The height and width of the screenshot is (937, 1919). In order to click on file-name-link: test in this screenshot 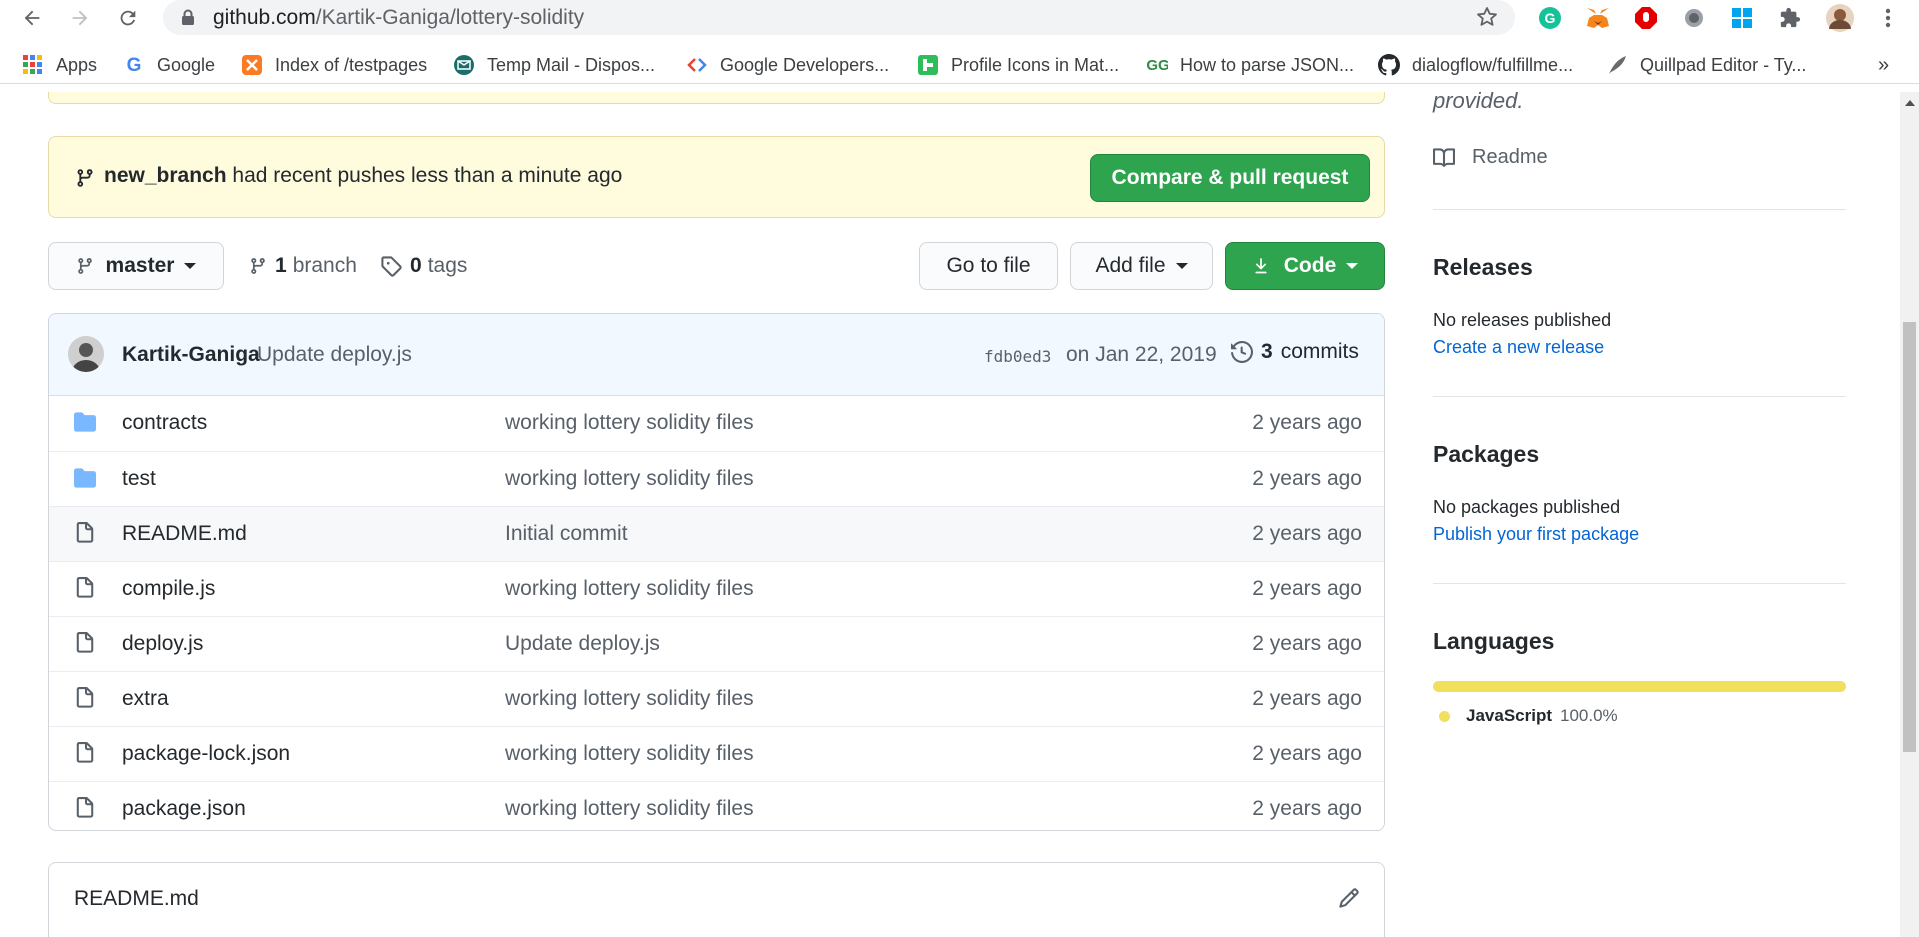, I will do `click(139, 479)`.